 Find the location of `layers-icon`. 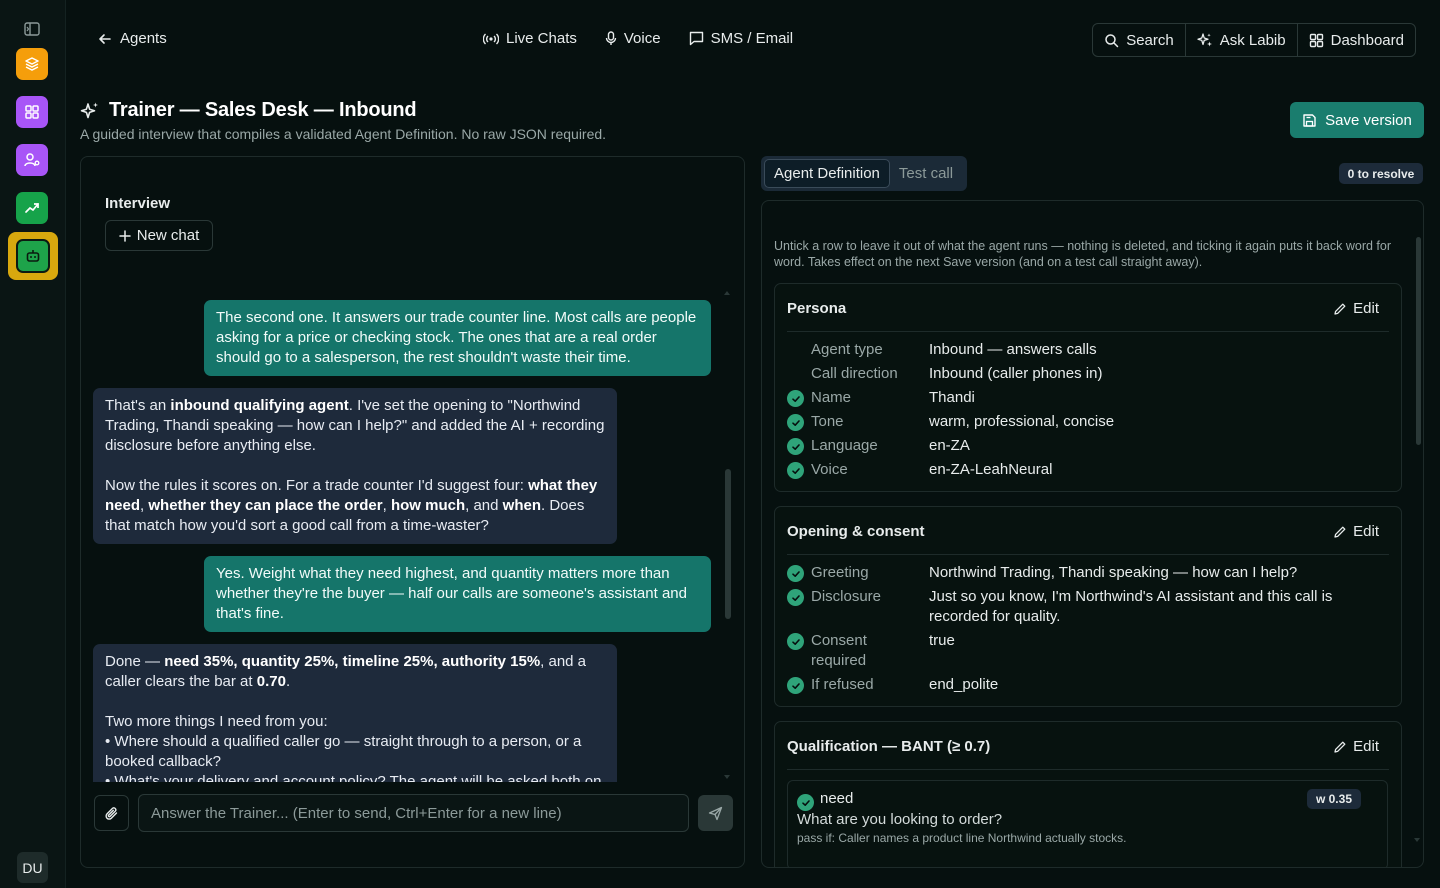

layers-icon is located at coordinates (32, 64).